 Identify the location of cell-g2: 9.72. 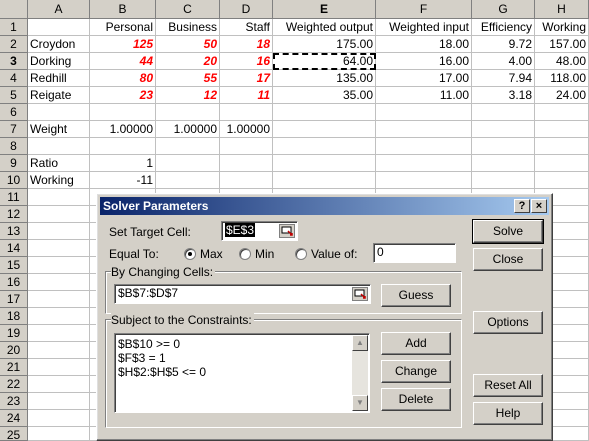
(503, 44).